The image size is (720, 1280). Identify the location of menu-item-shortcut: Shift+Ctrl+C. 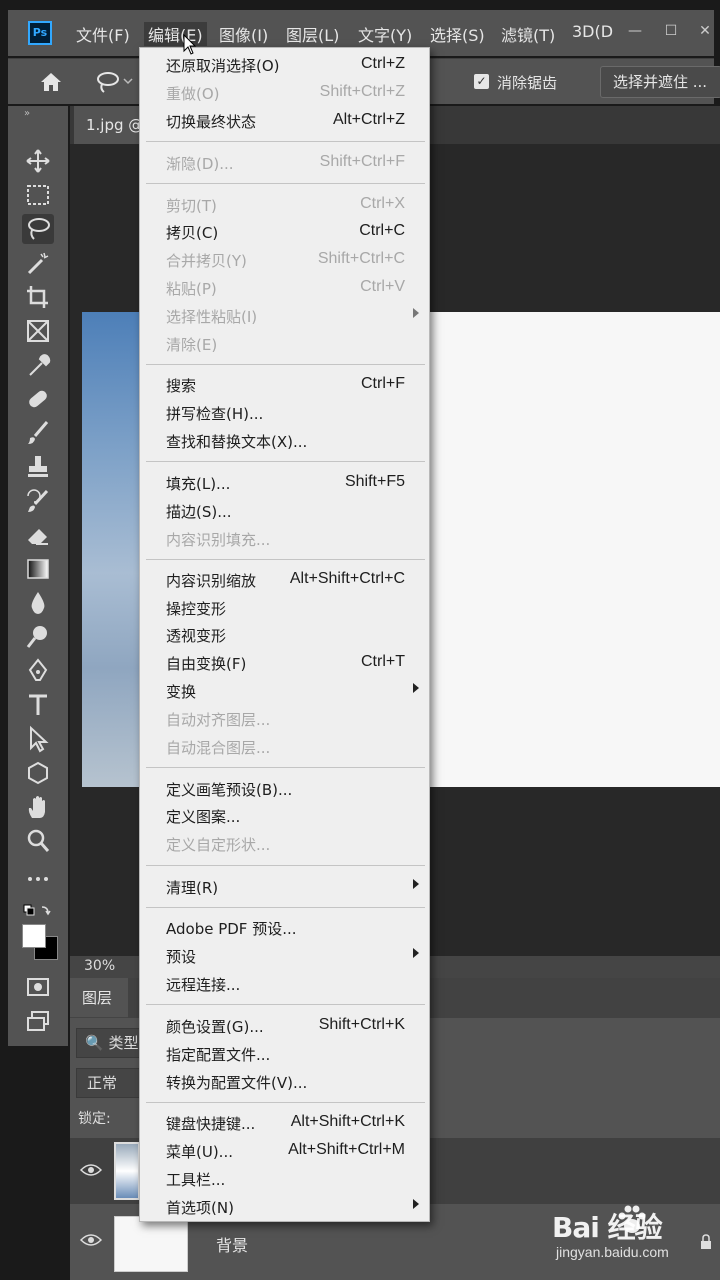
(361, 258).